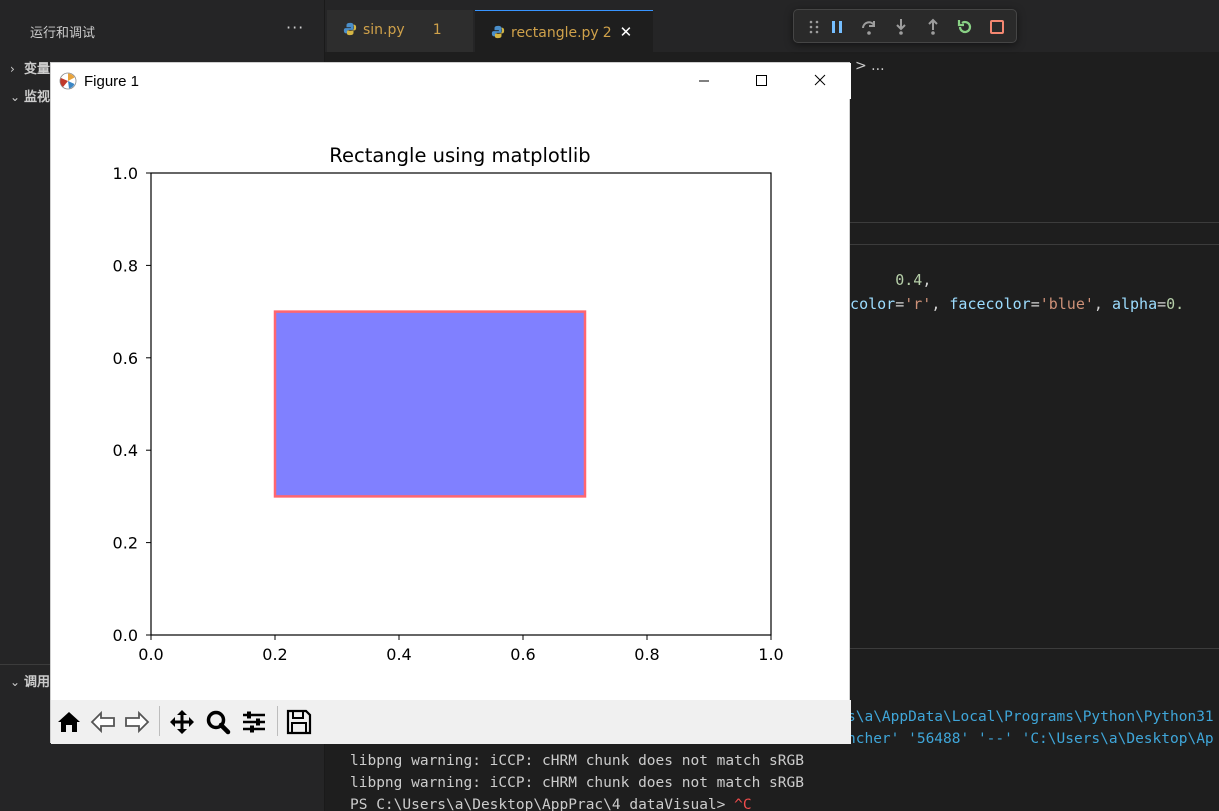 Image resolution: width=1219 pixels, height=811 pixels. Describe the element at coordinates (125, 265) in the screenshot. I see `y-tick-label: 0.8` at that location.